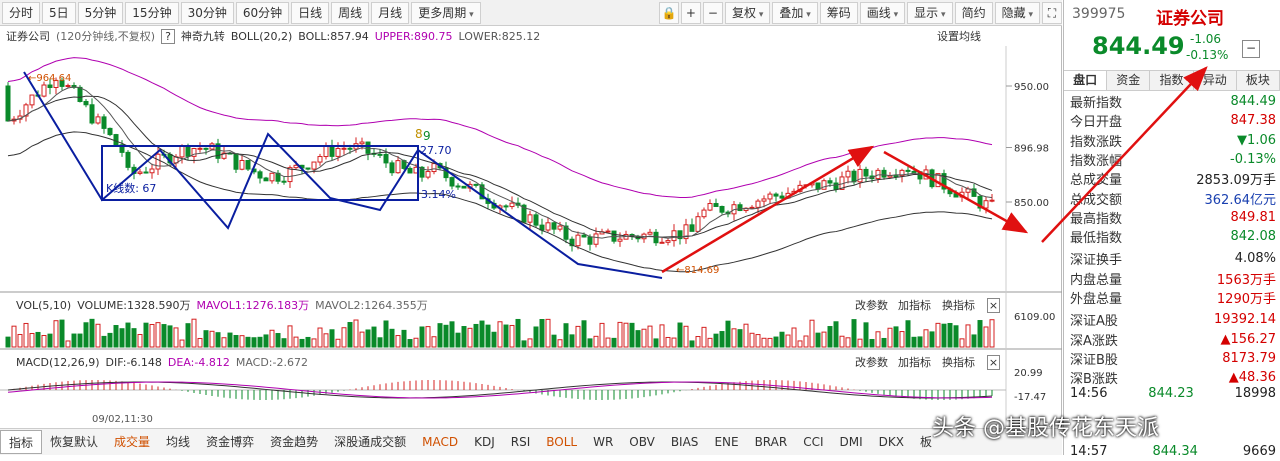  What do you see at coordinates (930, 12) in the screenshot?
I see `toolbar-menu: 显示` at bounding box center [930, 12].